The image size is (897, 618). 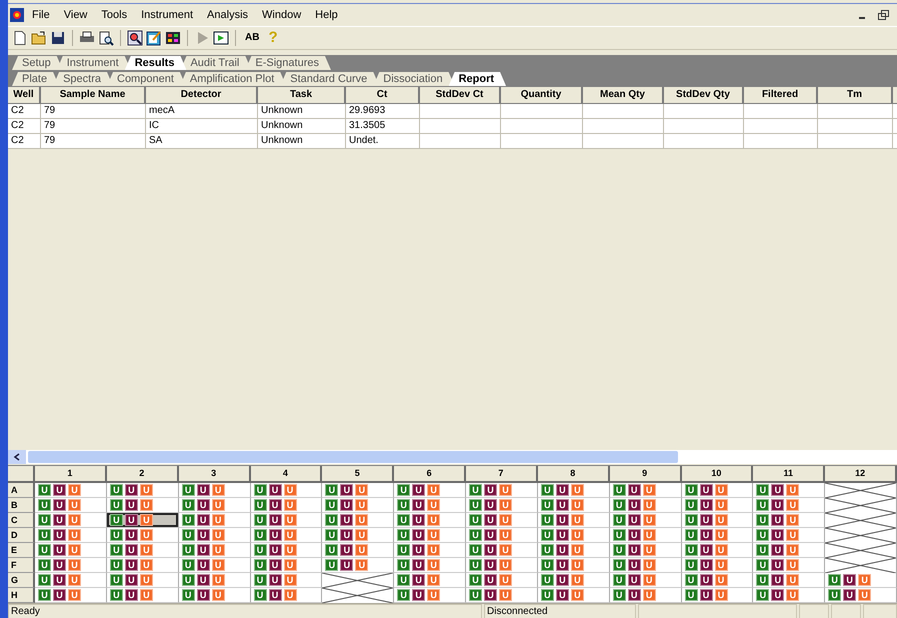 What do you see at coordinates (21, 490) in the screenshot?
I see `row-header: A` at bounding box center [21, 490].